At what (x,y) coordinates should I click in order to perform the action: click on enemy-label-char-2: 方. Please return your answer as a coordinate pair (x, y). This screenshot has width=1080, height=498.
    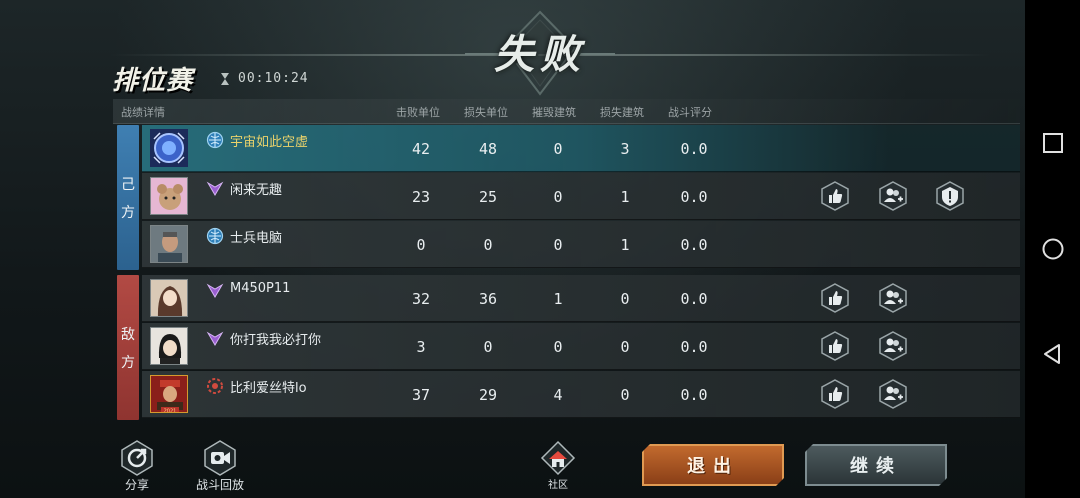
    Looking at the image, I should click on (128, 362).